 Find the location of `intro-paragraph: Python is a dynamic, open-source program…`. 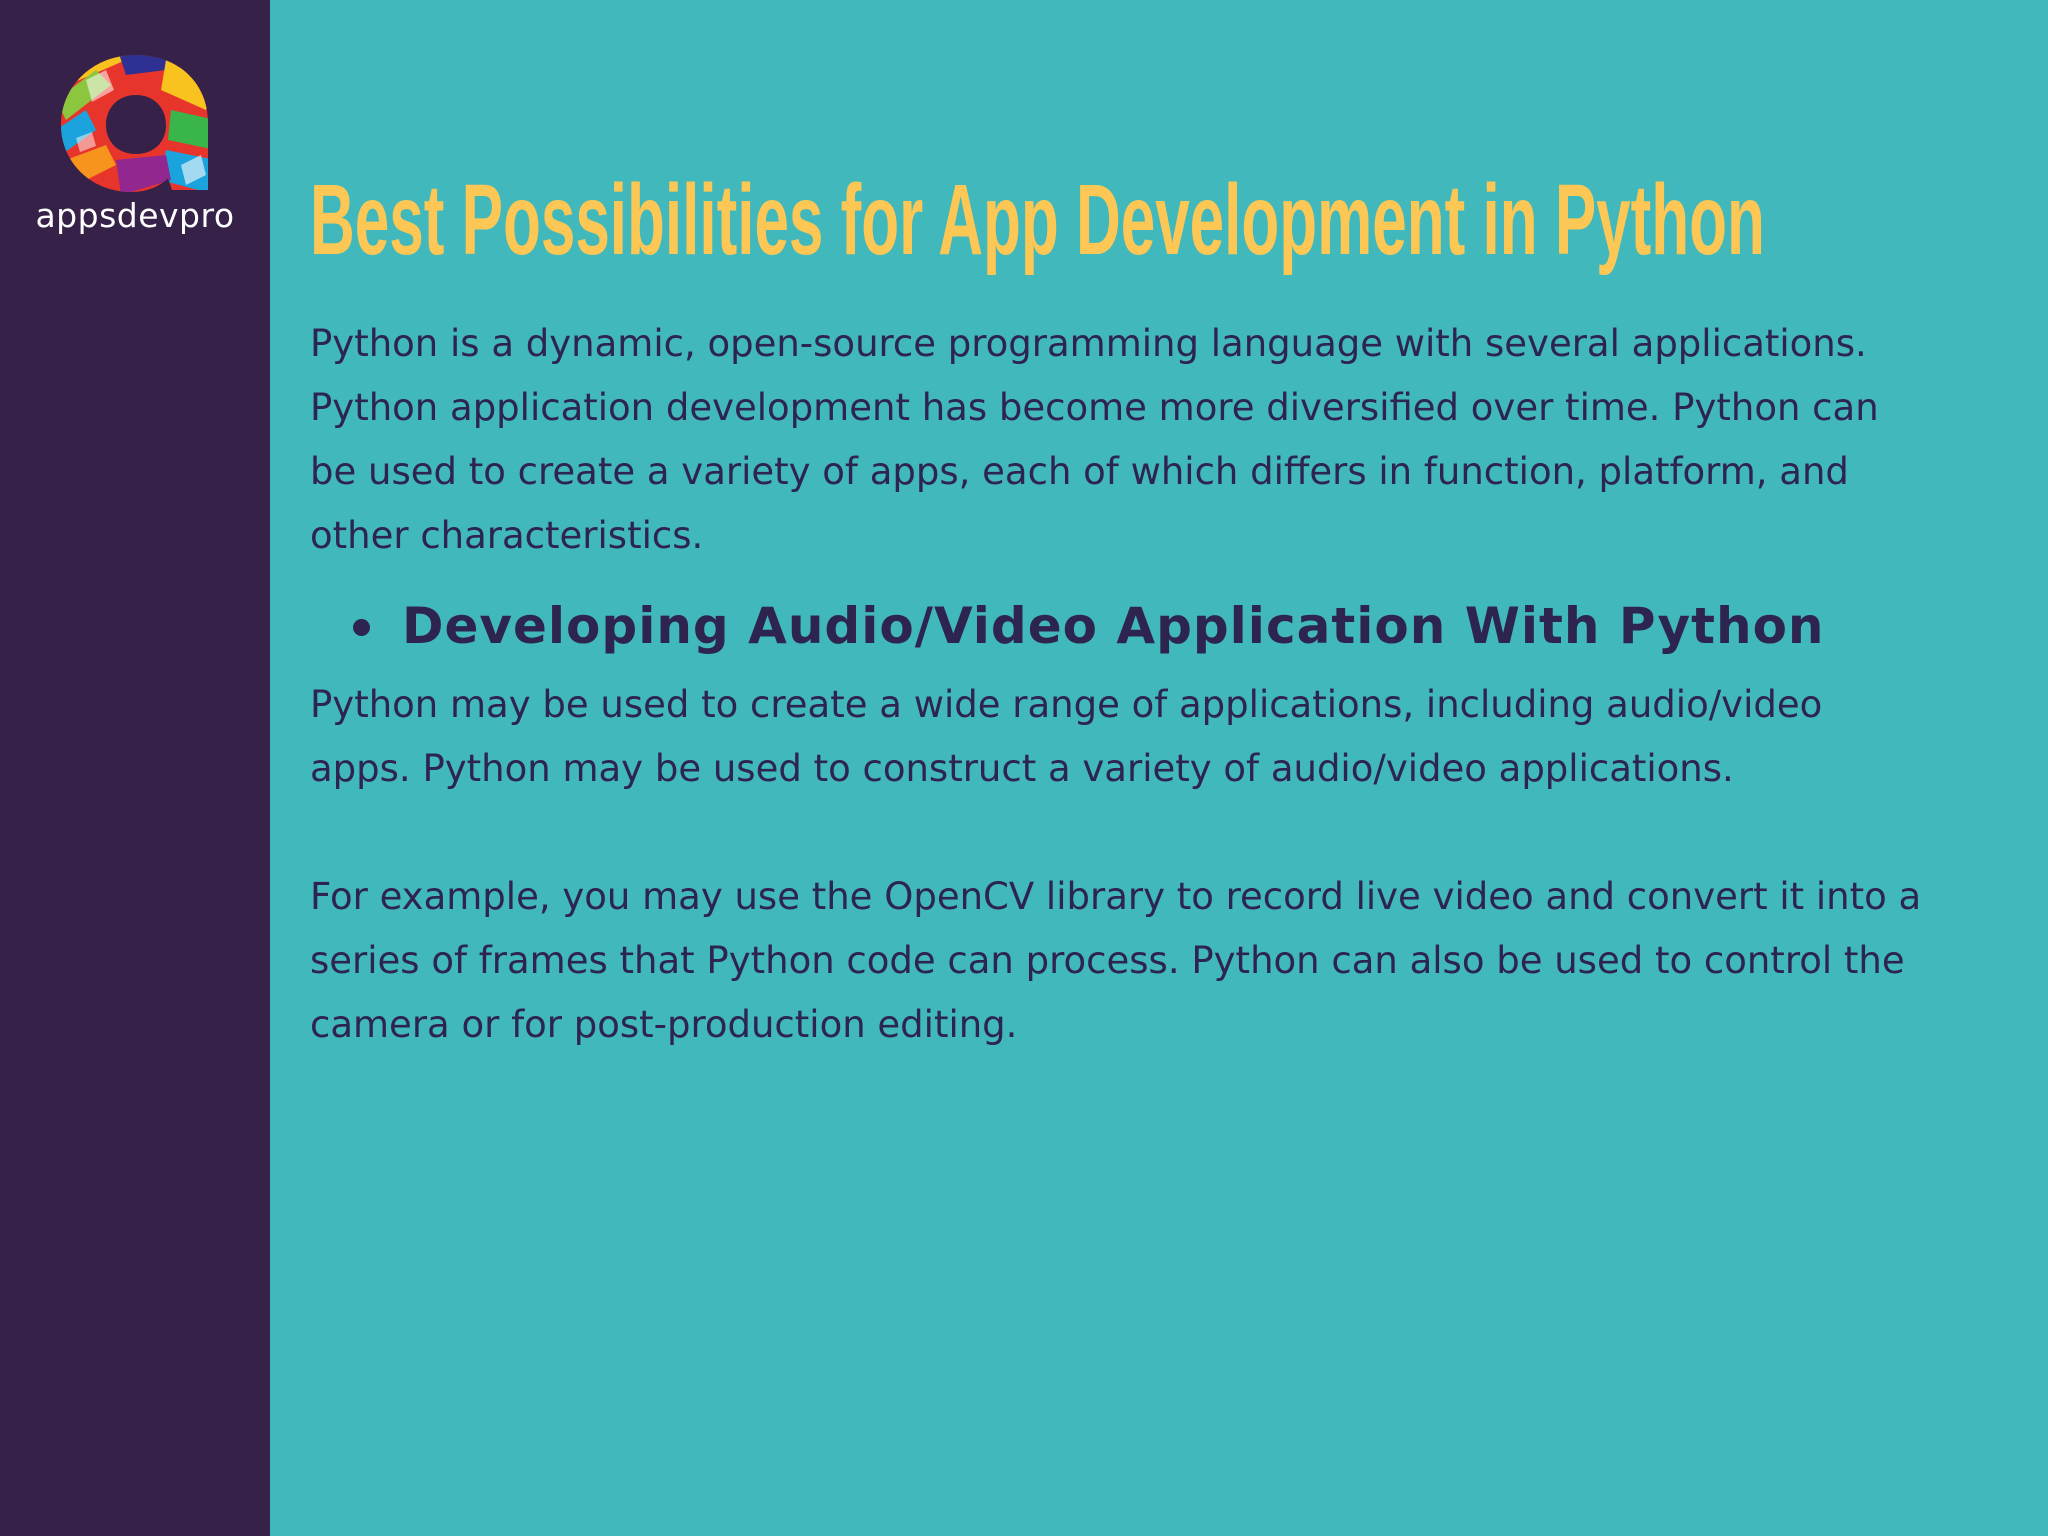

intro-paragraph: Python is a dynamic, open-source program… is located at coordinates (1094, 439).